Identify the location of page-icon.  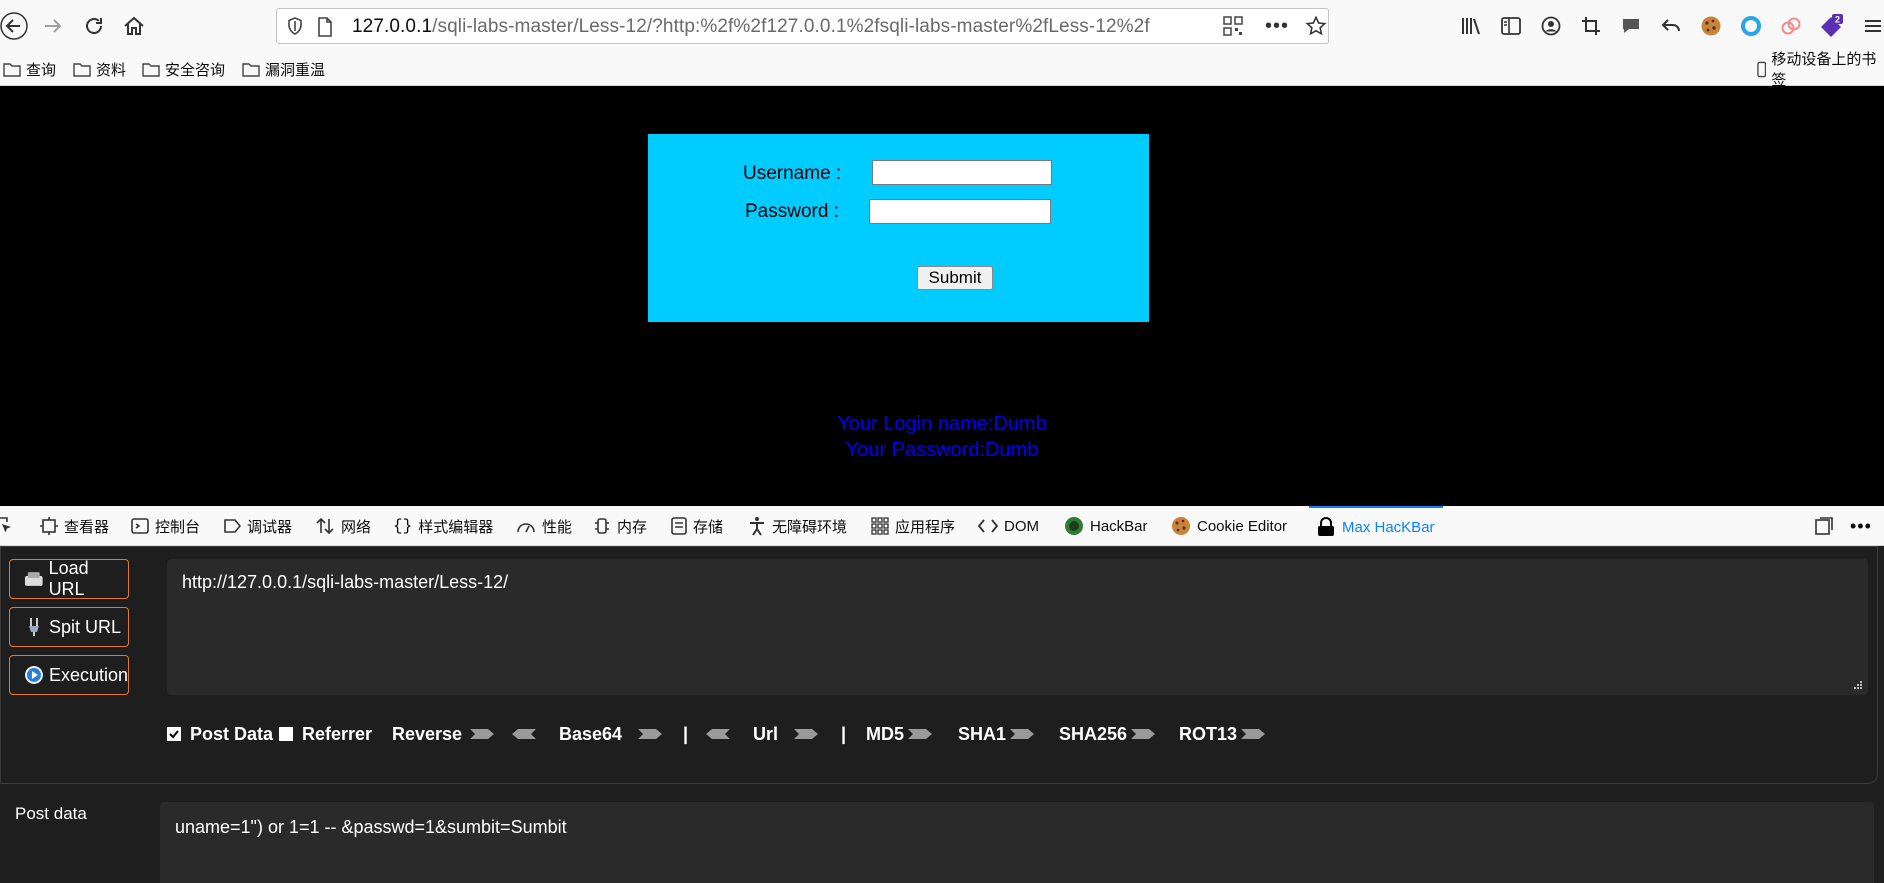
(325, 27).